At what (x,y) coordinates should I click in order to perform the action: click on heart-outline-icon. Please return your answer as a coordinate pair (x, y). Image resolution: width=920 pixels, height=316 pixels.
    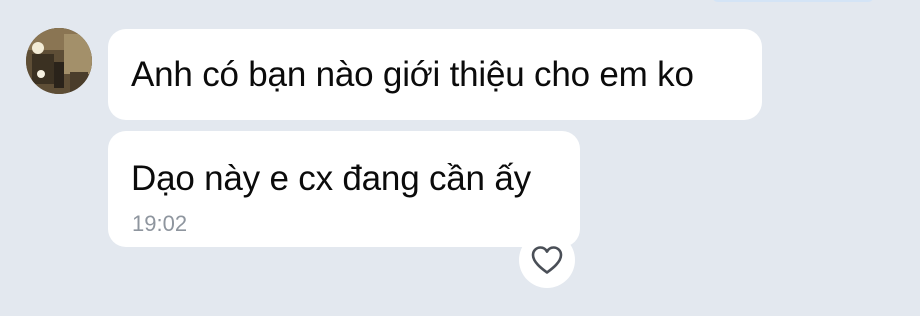
    Looking at the image, I should click on (547, 260).